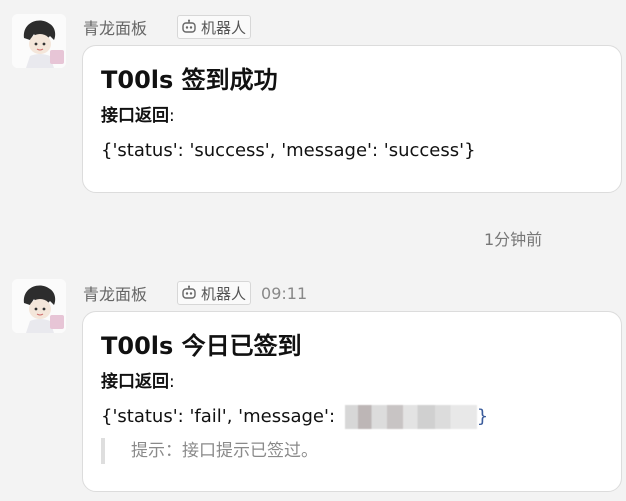 This screenshot has height=501, width=626. I want to click on hint-quote: 提示：接口提示已签过。, so click(352, 451).